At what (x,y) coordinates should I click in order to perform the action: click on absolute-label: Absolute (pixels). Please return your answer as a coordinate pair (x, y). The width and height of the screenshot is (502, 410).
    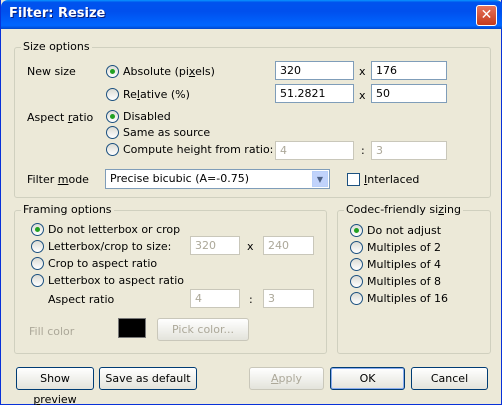
    Looking at the image, I should click on (169, 71).